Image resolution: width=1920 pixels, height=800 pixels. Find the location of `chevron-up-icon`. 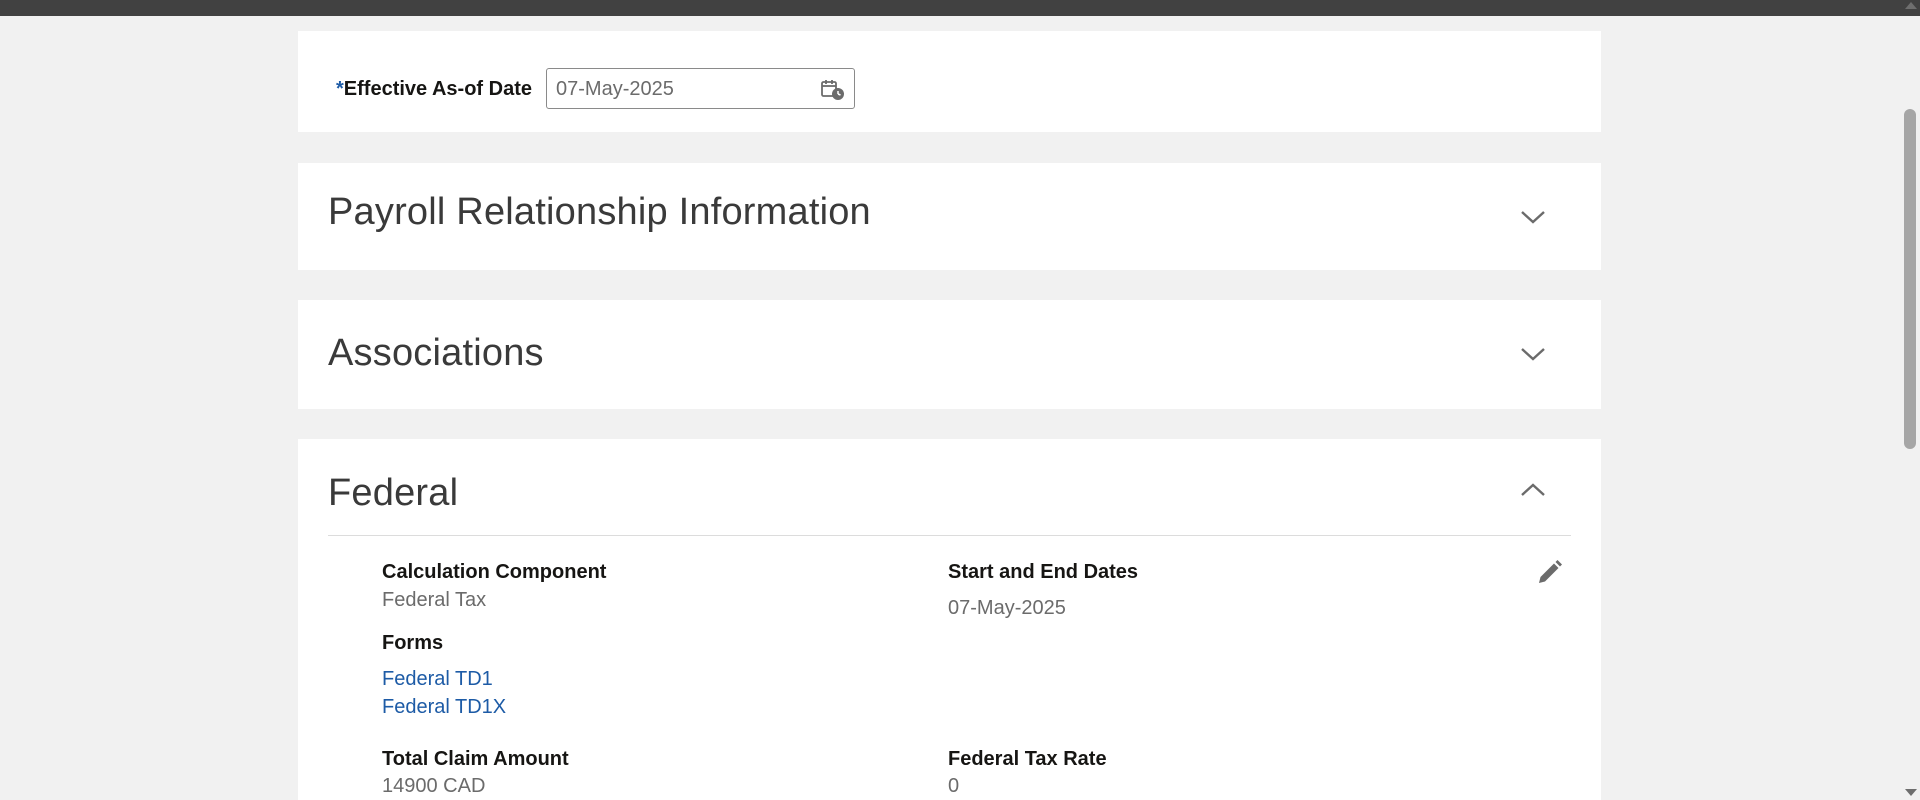

chevron-up-icon is located at coordinates (1533, 490).